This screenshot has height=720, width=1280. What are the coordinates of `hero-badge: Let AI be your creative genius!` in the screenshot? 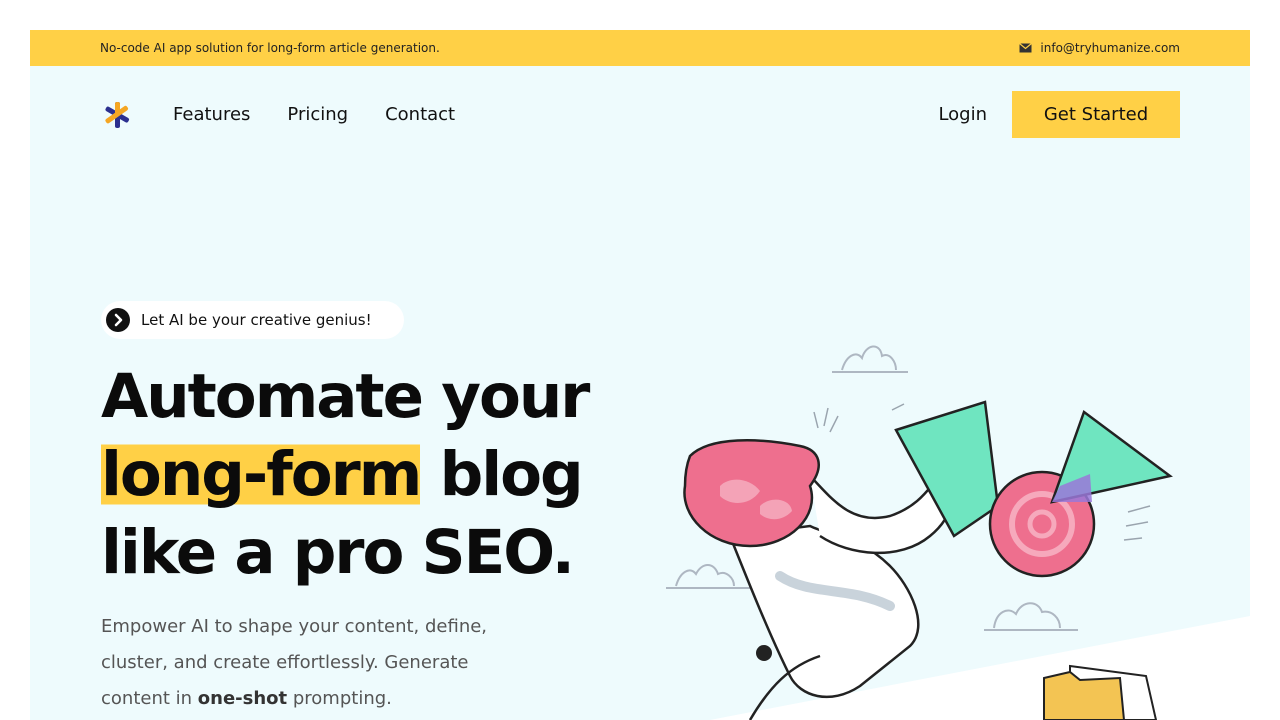 It's located at (252, 320).